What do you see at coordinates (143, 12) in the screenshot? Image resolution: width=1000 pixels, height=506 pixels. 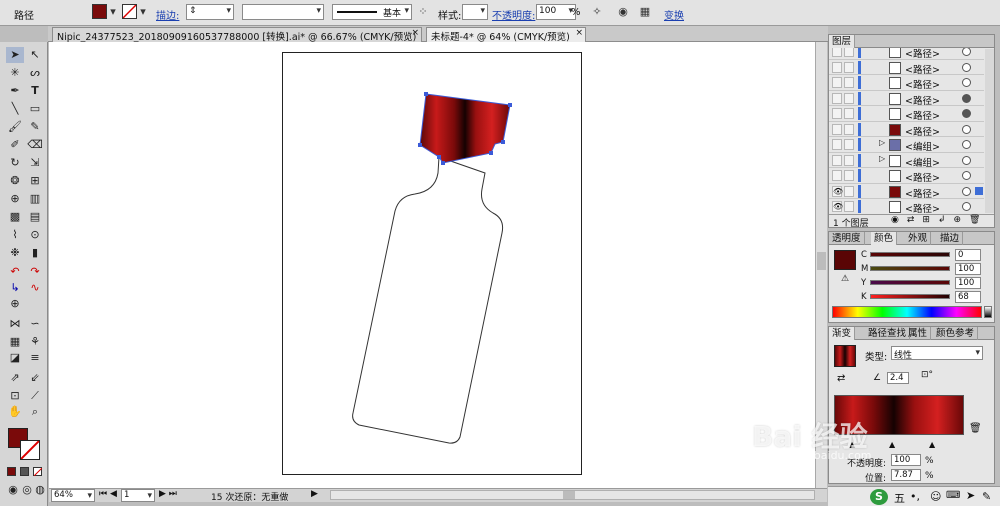 I see `stroke-dropdown-icon: ▾` at bounding box center [143, 12].